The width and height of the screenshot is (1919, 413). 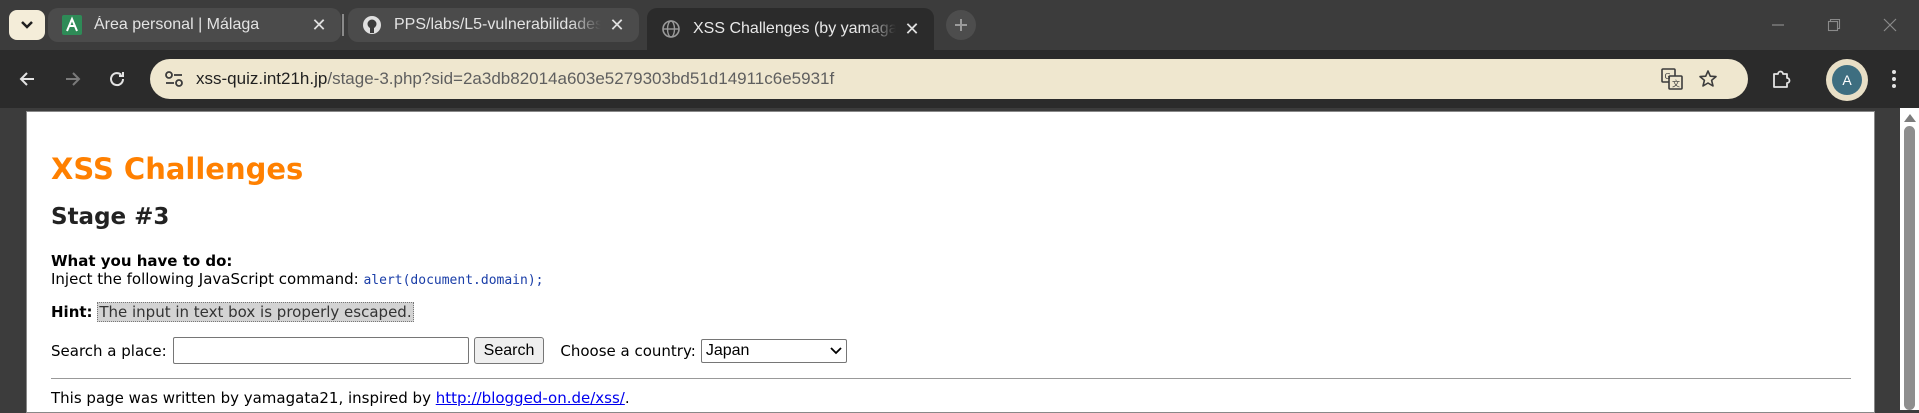 What do you see at coordinates (1910, 118) in the screenshot?
I see `scroll-up-arrow` at bounding box center [1910, 118].